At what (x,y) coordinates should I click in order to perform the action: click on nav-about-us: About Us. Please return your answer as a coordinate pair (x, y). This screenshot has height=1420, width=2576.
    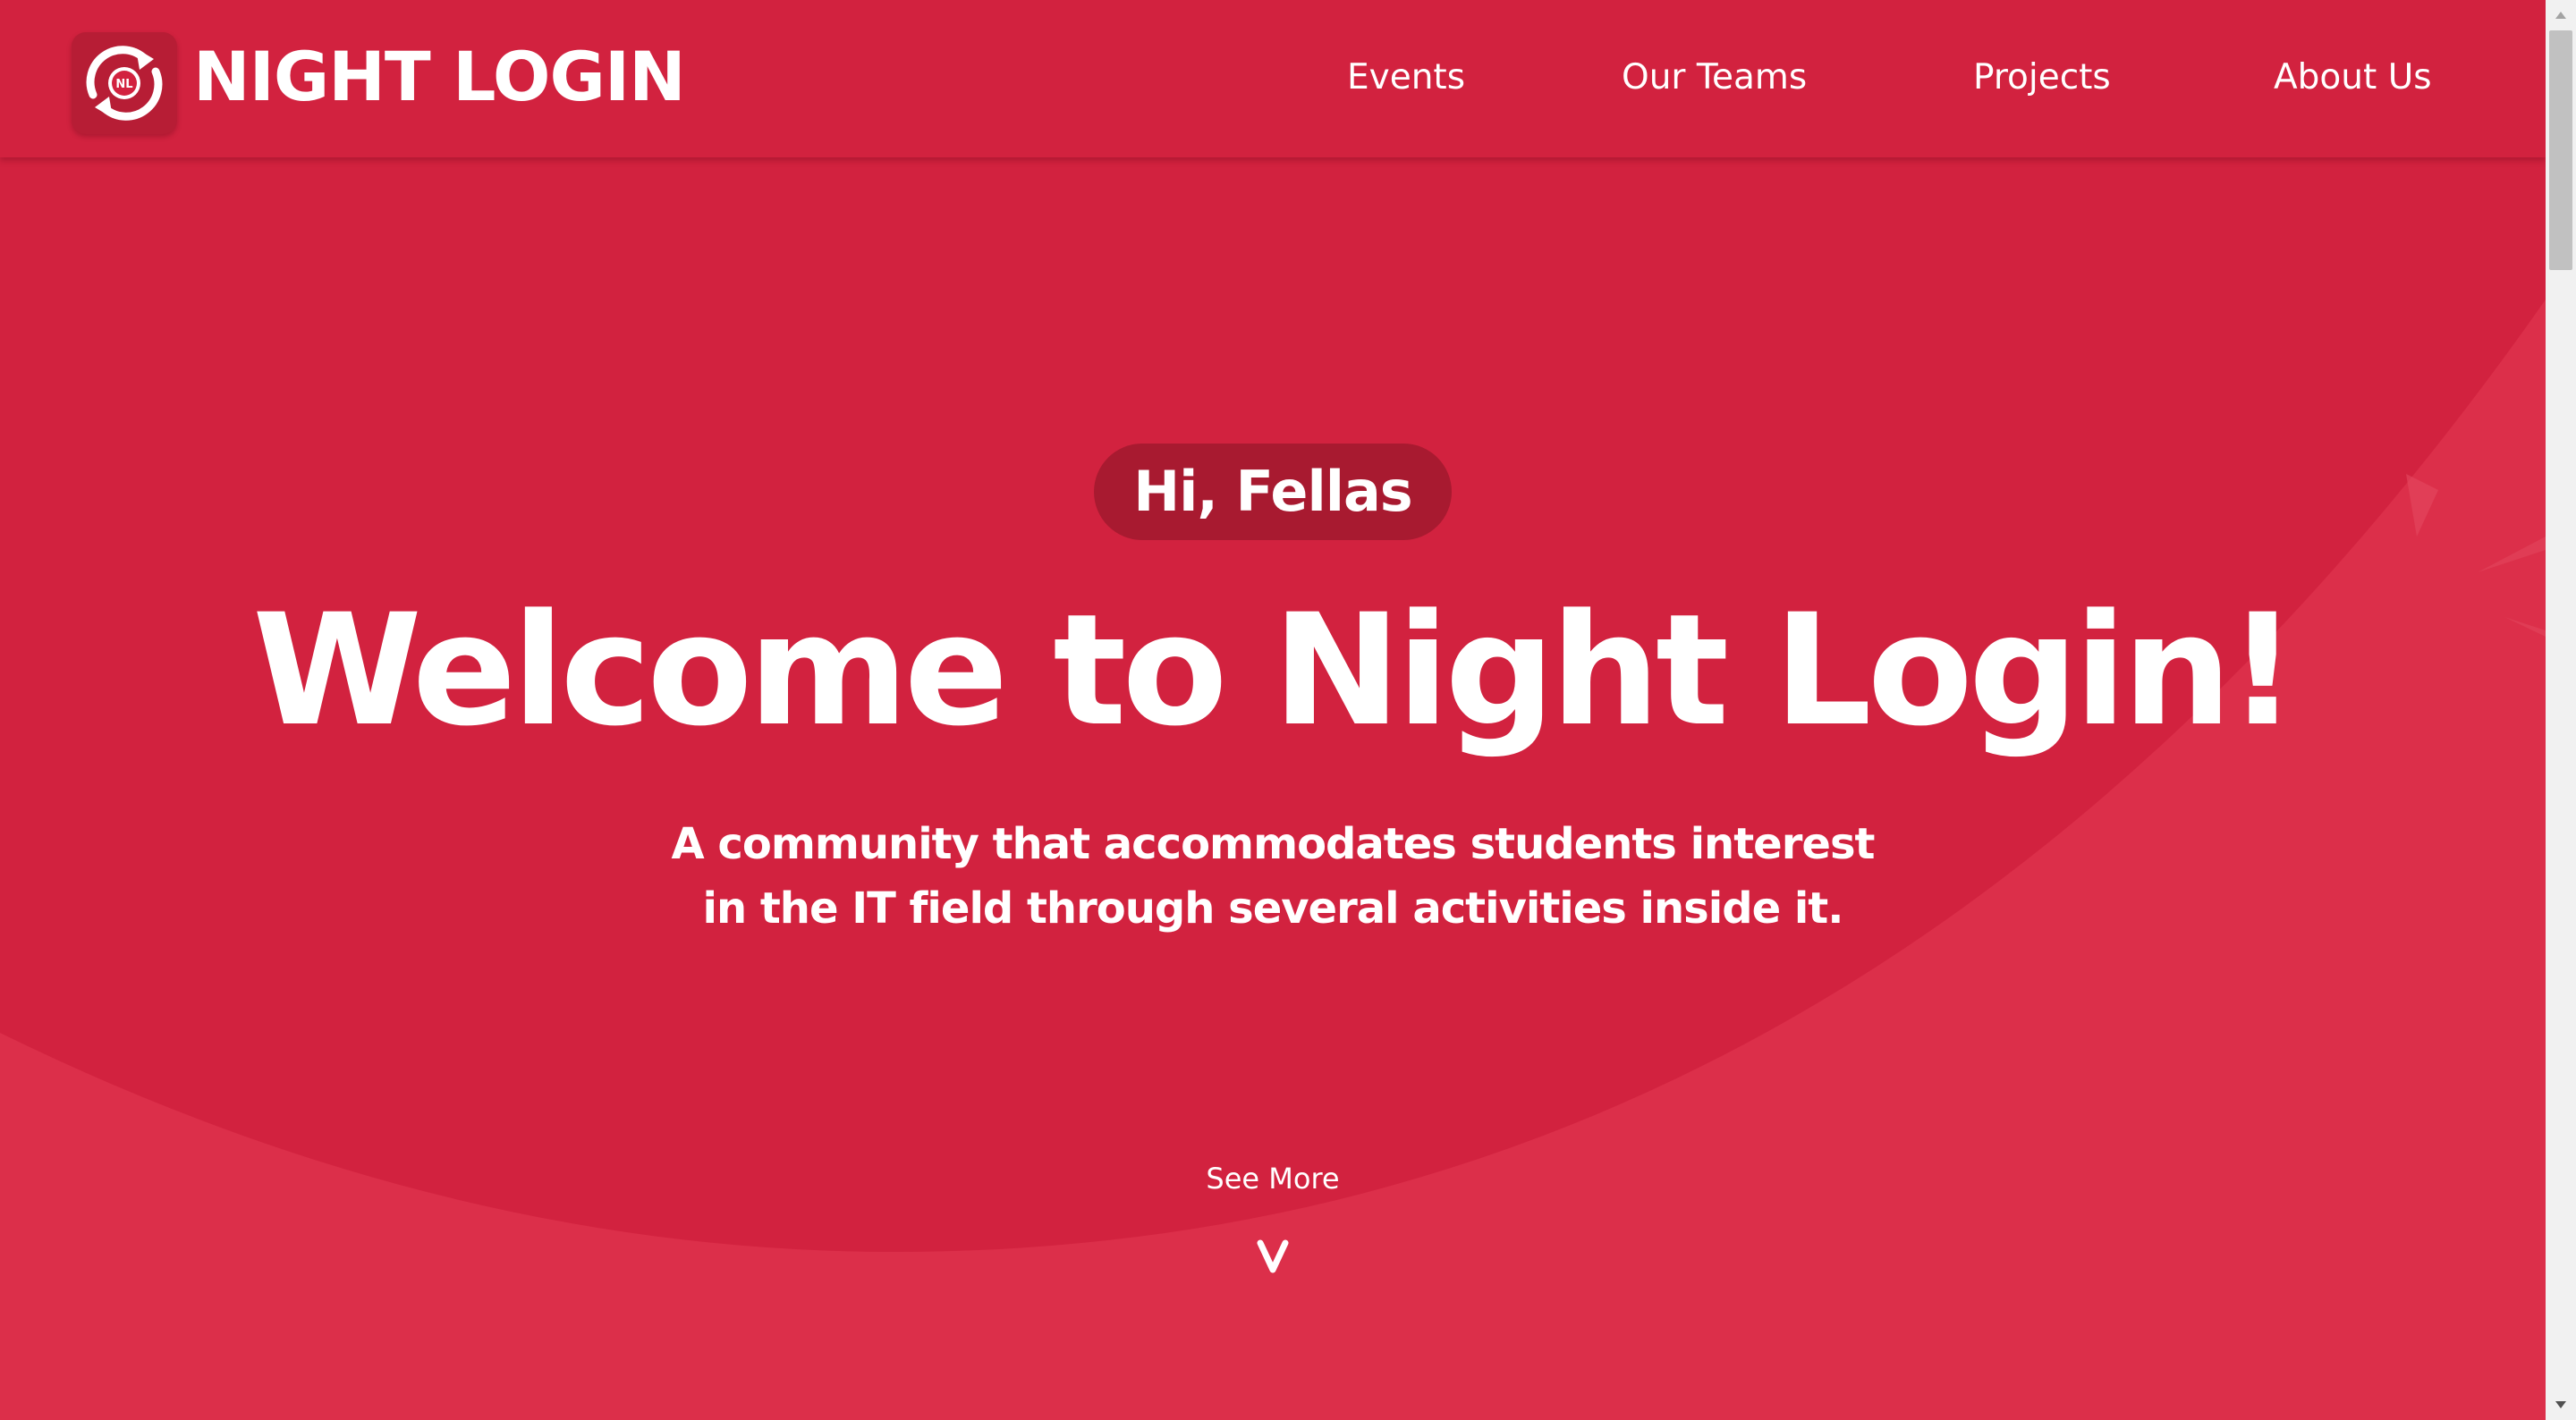
    Looking at the image, I should click on (2353, 78).